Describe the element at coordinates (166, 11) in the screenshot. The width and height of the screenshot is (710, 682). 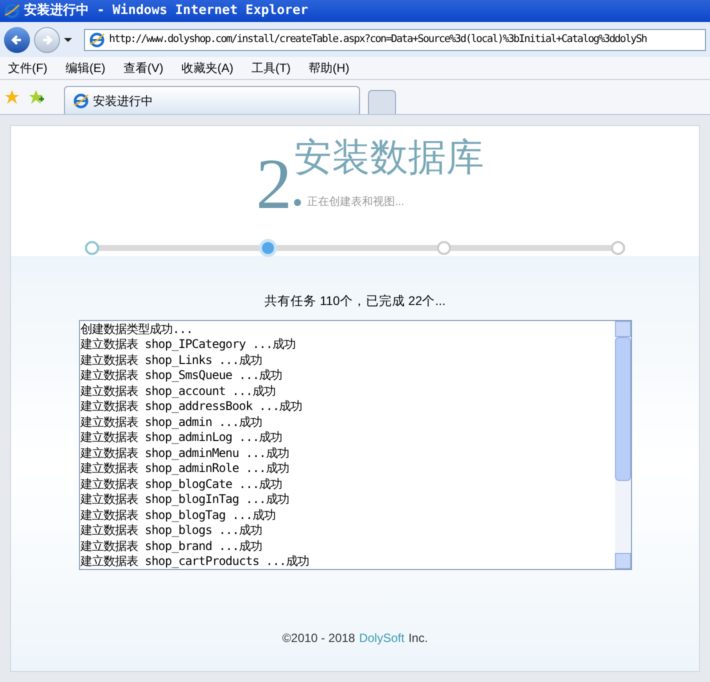
I see `window-title: 安装进行中 - Windows Internet Explorer` at that location.